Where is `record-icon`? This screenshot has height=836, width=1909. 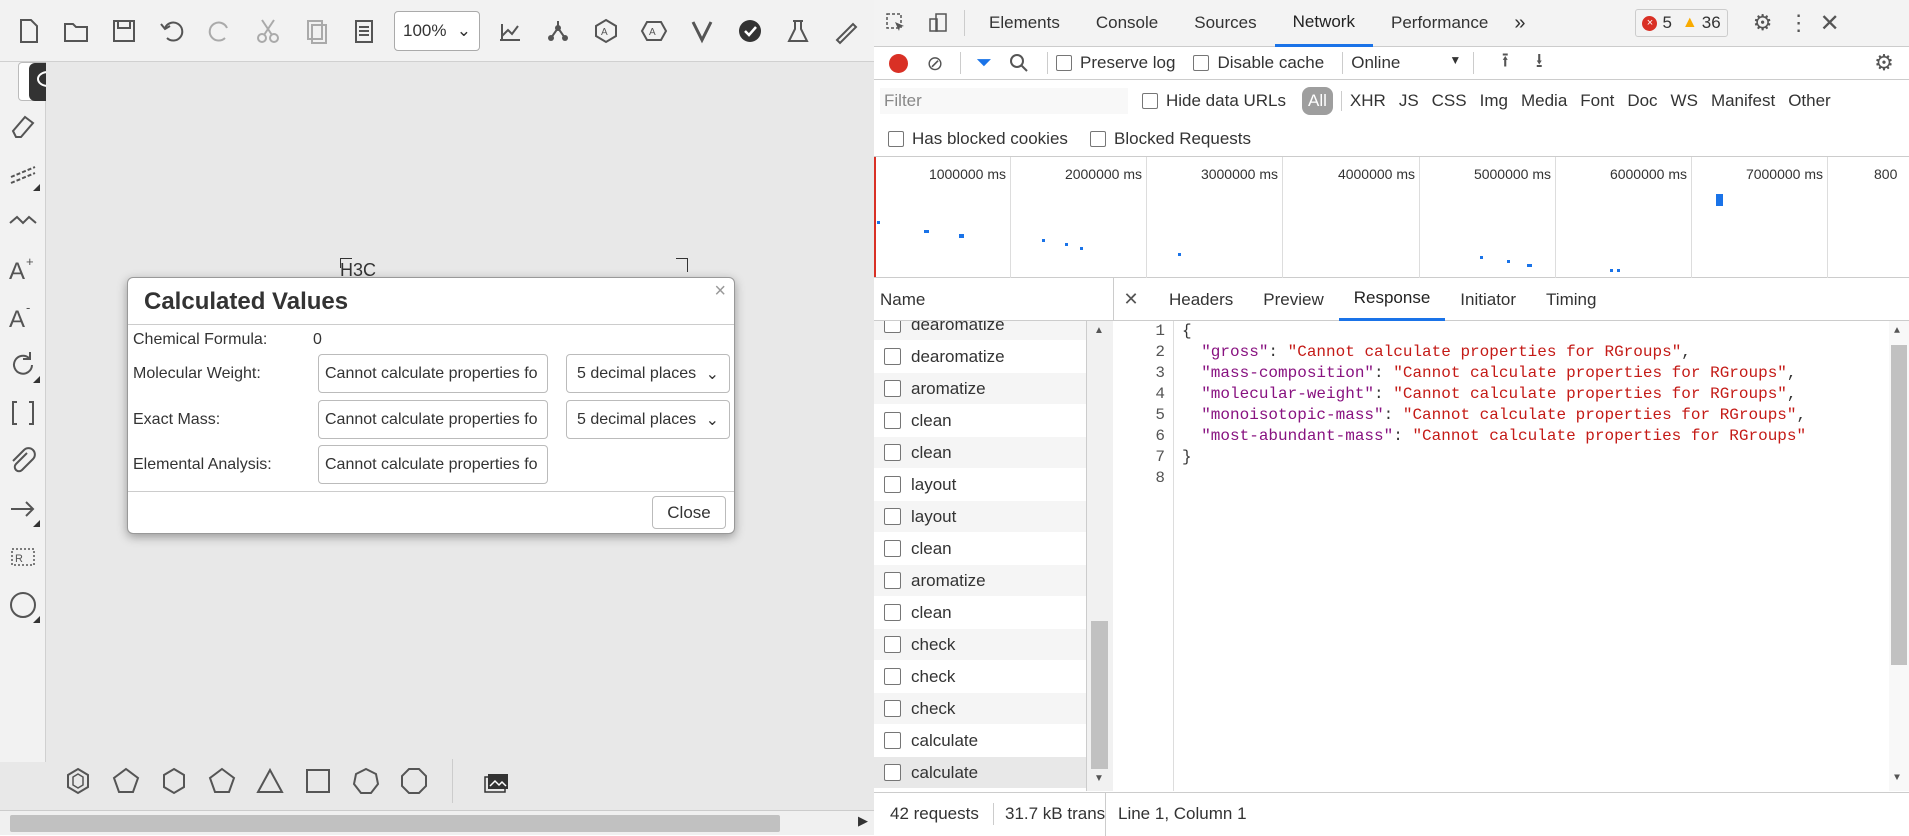 record-icon is located at coordinates (898, 63).